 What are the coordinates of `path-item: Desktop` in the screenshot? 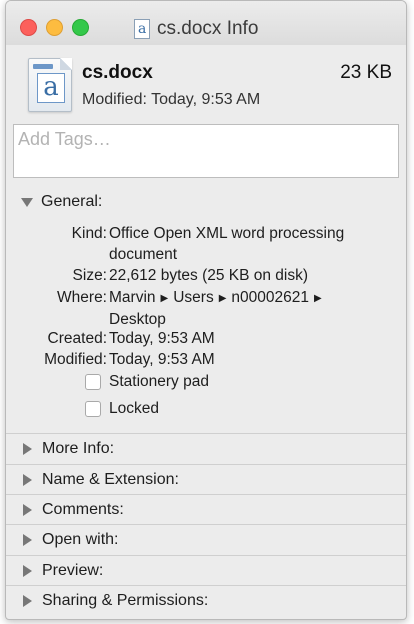 It's located at (137, 319).